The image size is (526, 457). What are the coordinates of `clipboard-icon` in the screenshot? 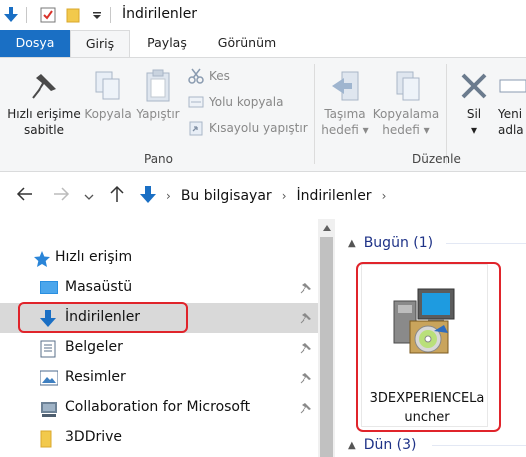 It's located at (158, 86).